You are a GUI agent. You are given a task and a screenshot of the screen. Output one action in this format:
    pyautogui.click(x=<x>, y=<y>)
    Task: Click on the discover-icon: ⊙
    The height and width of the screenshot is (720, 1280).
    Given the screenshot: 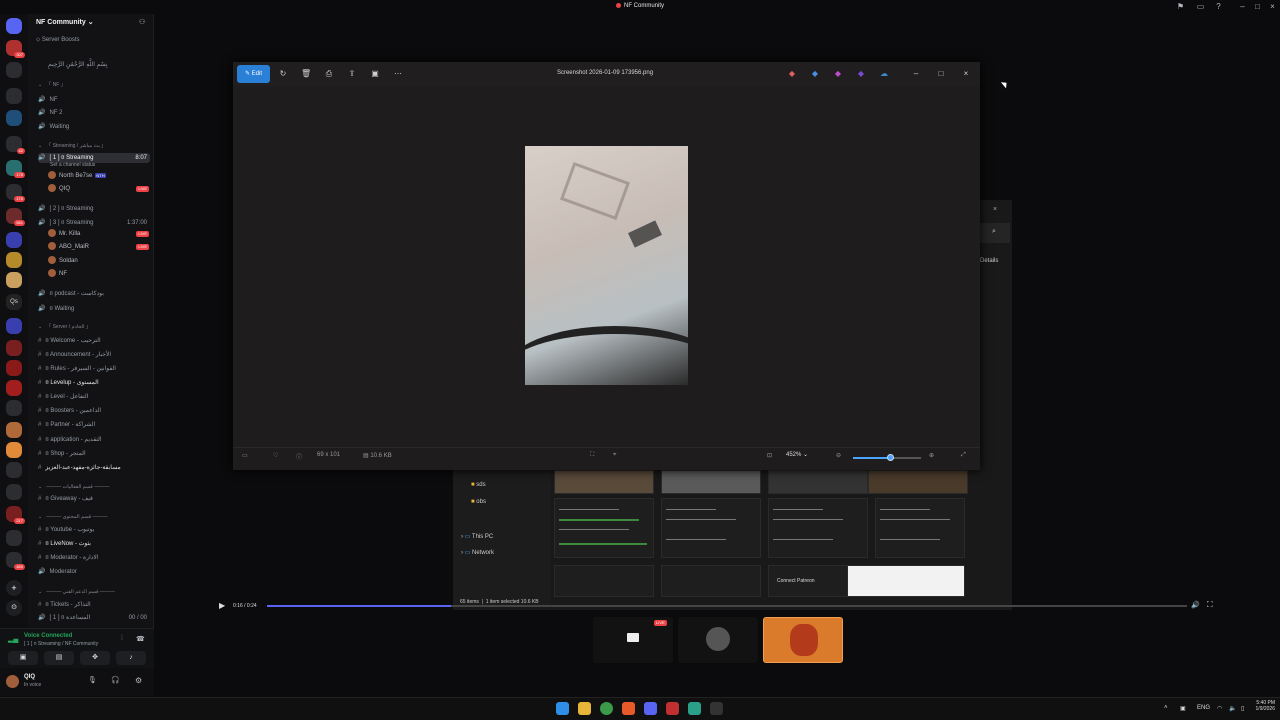 What is the action you would take?
    pyautogui.click(x=14, y=608)
    